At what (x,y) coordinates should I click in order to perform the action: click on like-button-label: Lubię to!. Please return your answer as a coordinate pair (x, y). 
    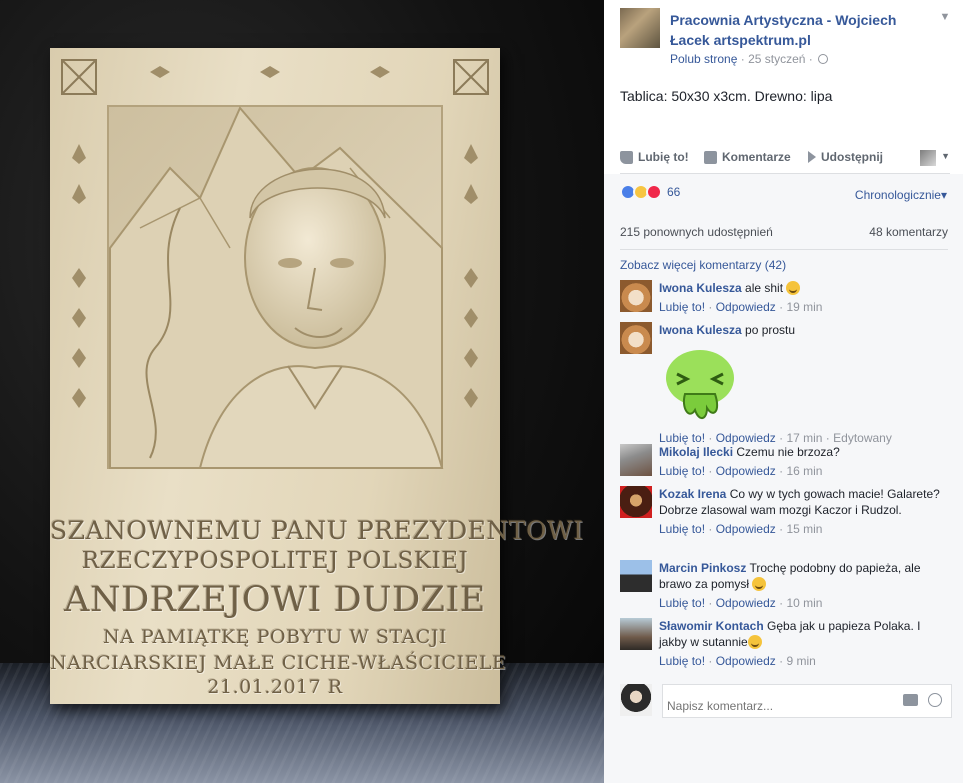
    Looking at the image, I should click on (663, 157).